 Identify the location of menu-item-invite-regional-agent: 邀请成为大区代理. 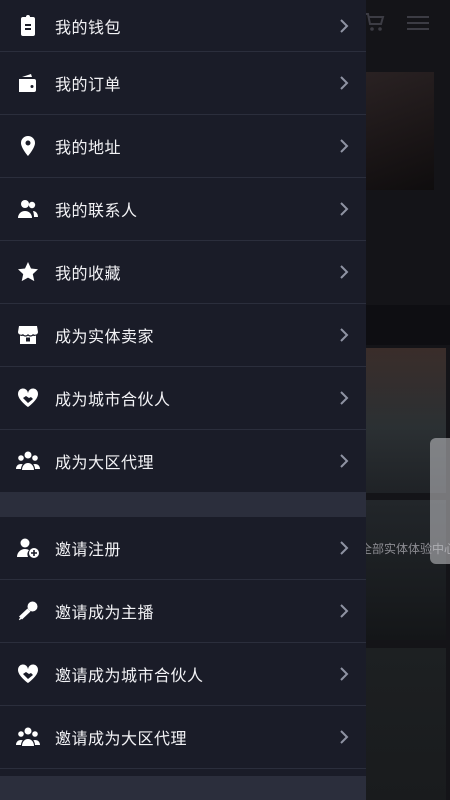
(183, 737).